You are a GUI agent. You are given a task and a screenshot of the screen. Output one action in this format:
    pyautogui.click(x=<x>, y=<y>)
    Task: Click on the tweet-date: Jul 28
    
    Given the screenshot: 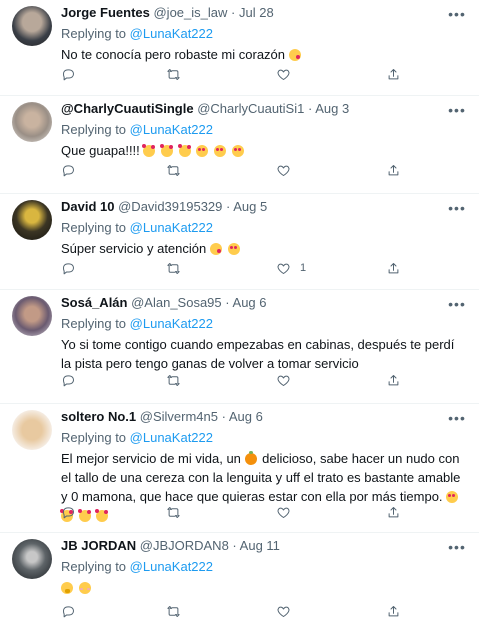 What is the action you would take?
    pyautogui.click(x=256, y=12)
    